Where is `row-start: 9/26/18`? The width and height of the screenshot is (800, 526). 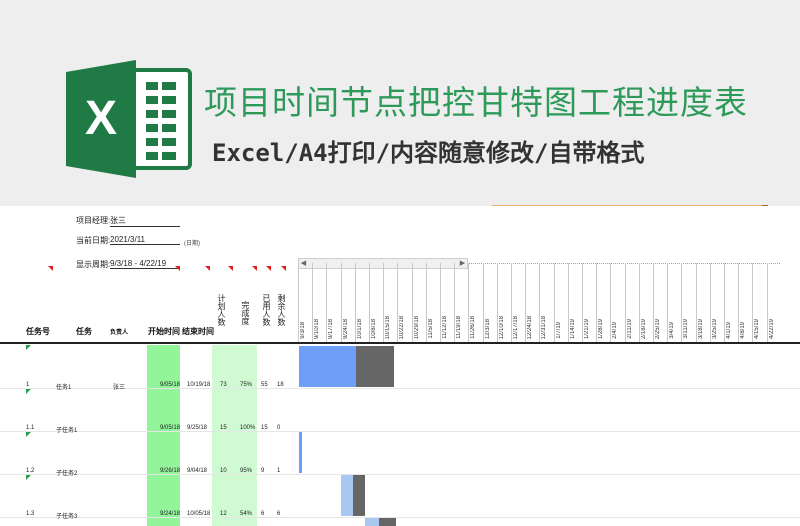
row-start: 9/26/18 is located at coordinates (170, 471).